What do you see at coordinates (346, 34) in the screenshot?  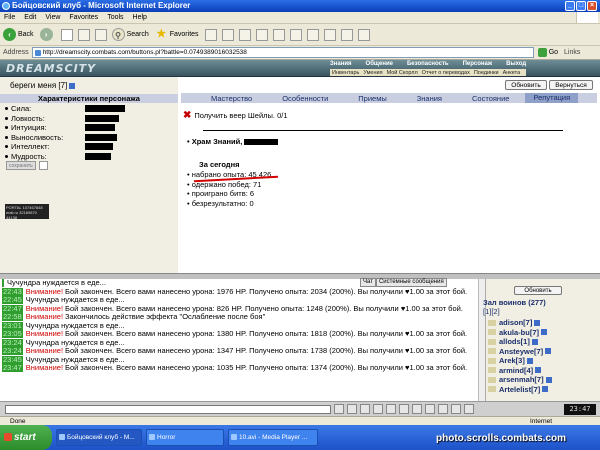 I see `plugin-icon` at bounding box center [346, 34].